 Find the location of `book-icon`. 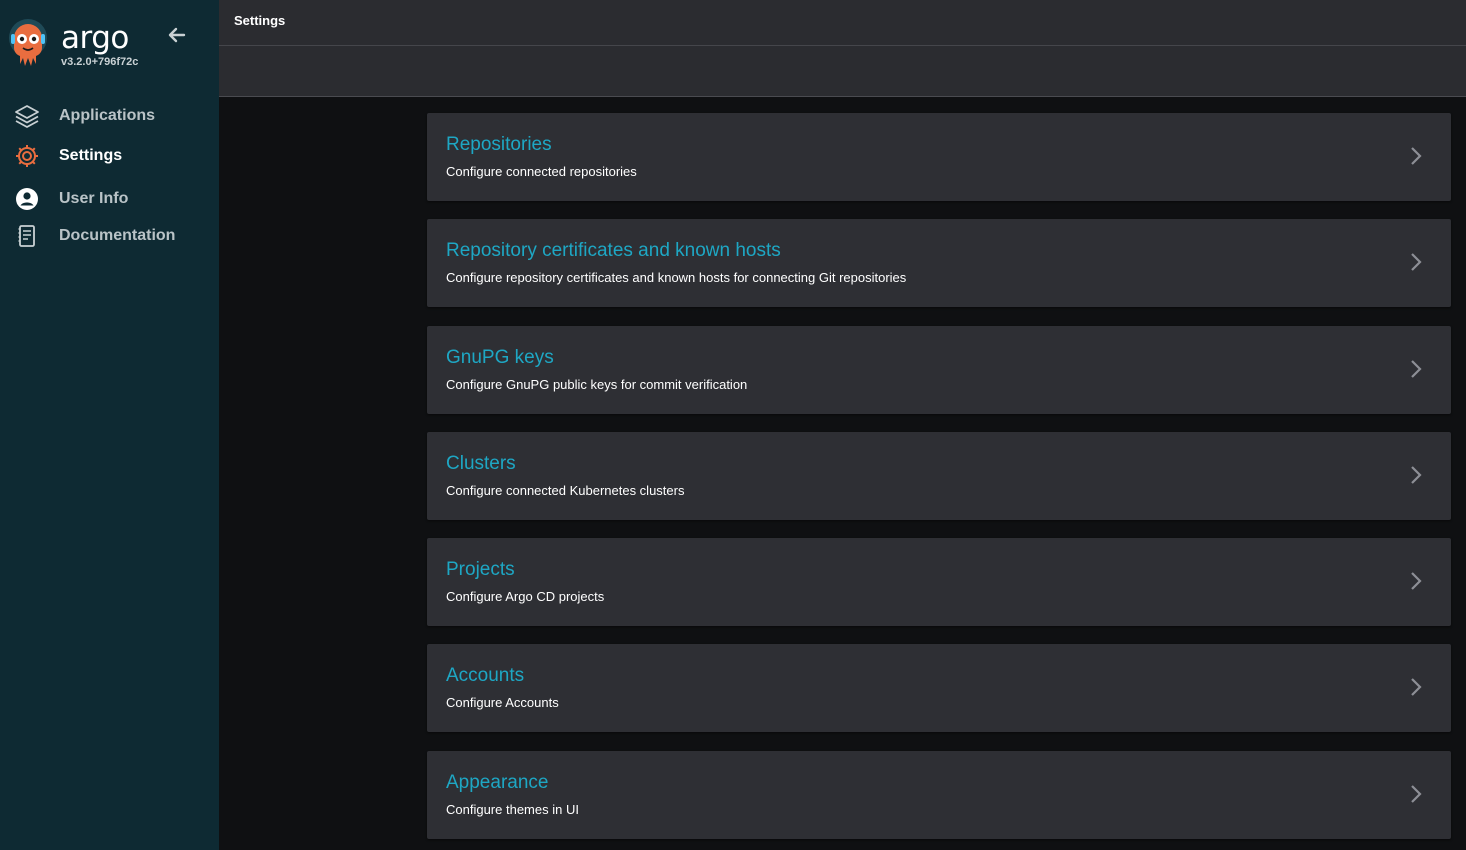

book-icon is located at coordinates (27, 236).